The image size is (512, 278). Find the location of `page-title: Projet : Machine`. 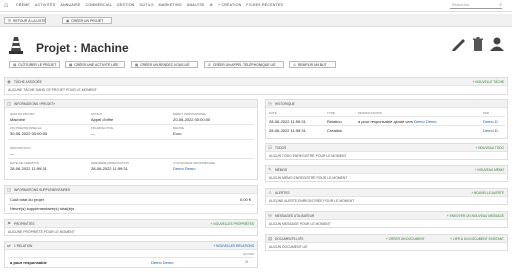

page-title: Projet : Machine is located at coordinates (82, 48).